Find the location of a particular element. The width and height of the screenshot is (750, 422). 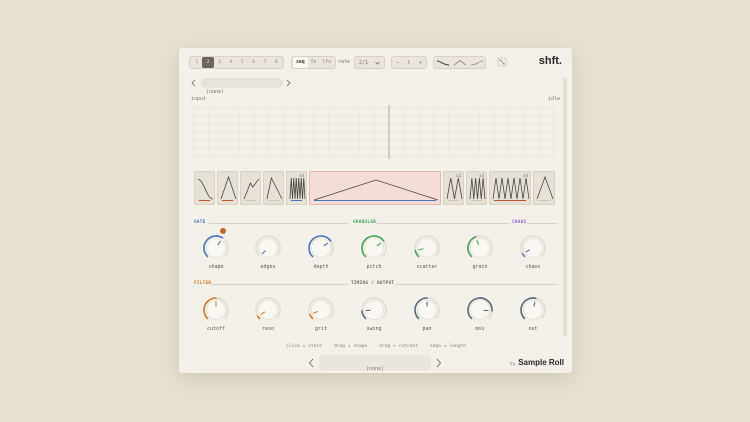

out-label: out is located at coordinates (533, 329).